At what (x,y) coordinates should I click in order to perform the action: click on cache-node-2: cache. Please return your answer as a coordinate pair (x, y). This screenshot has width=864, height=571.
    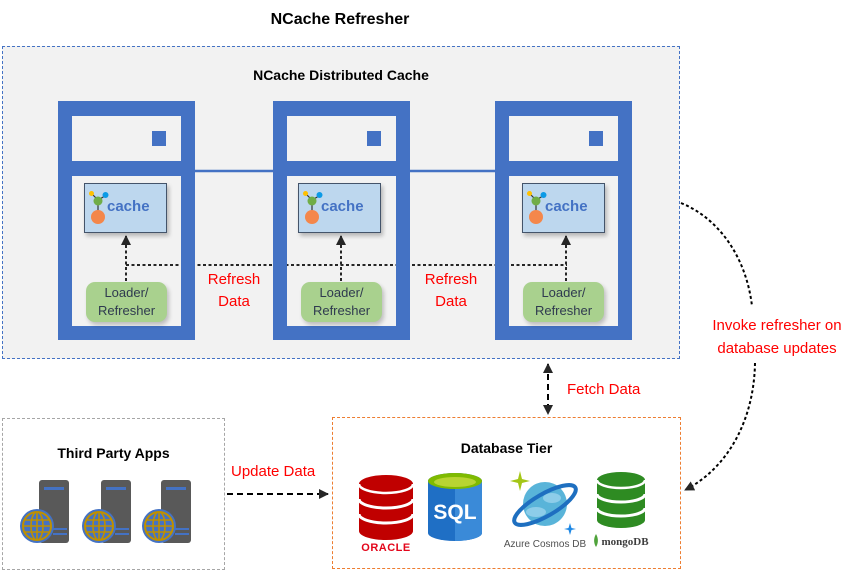
    Looking at the image, I should click on (339, 208).